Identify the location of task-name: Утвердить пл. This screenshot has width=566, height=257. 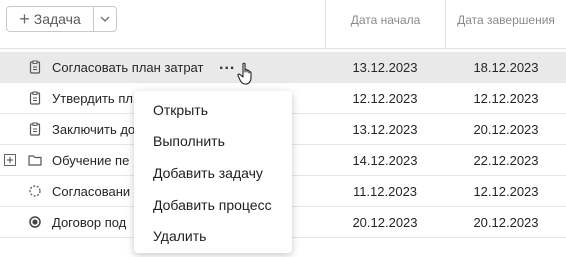
(92, 98).